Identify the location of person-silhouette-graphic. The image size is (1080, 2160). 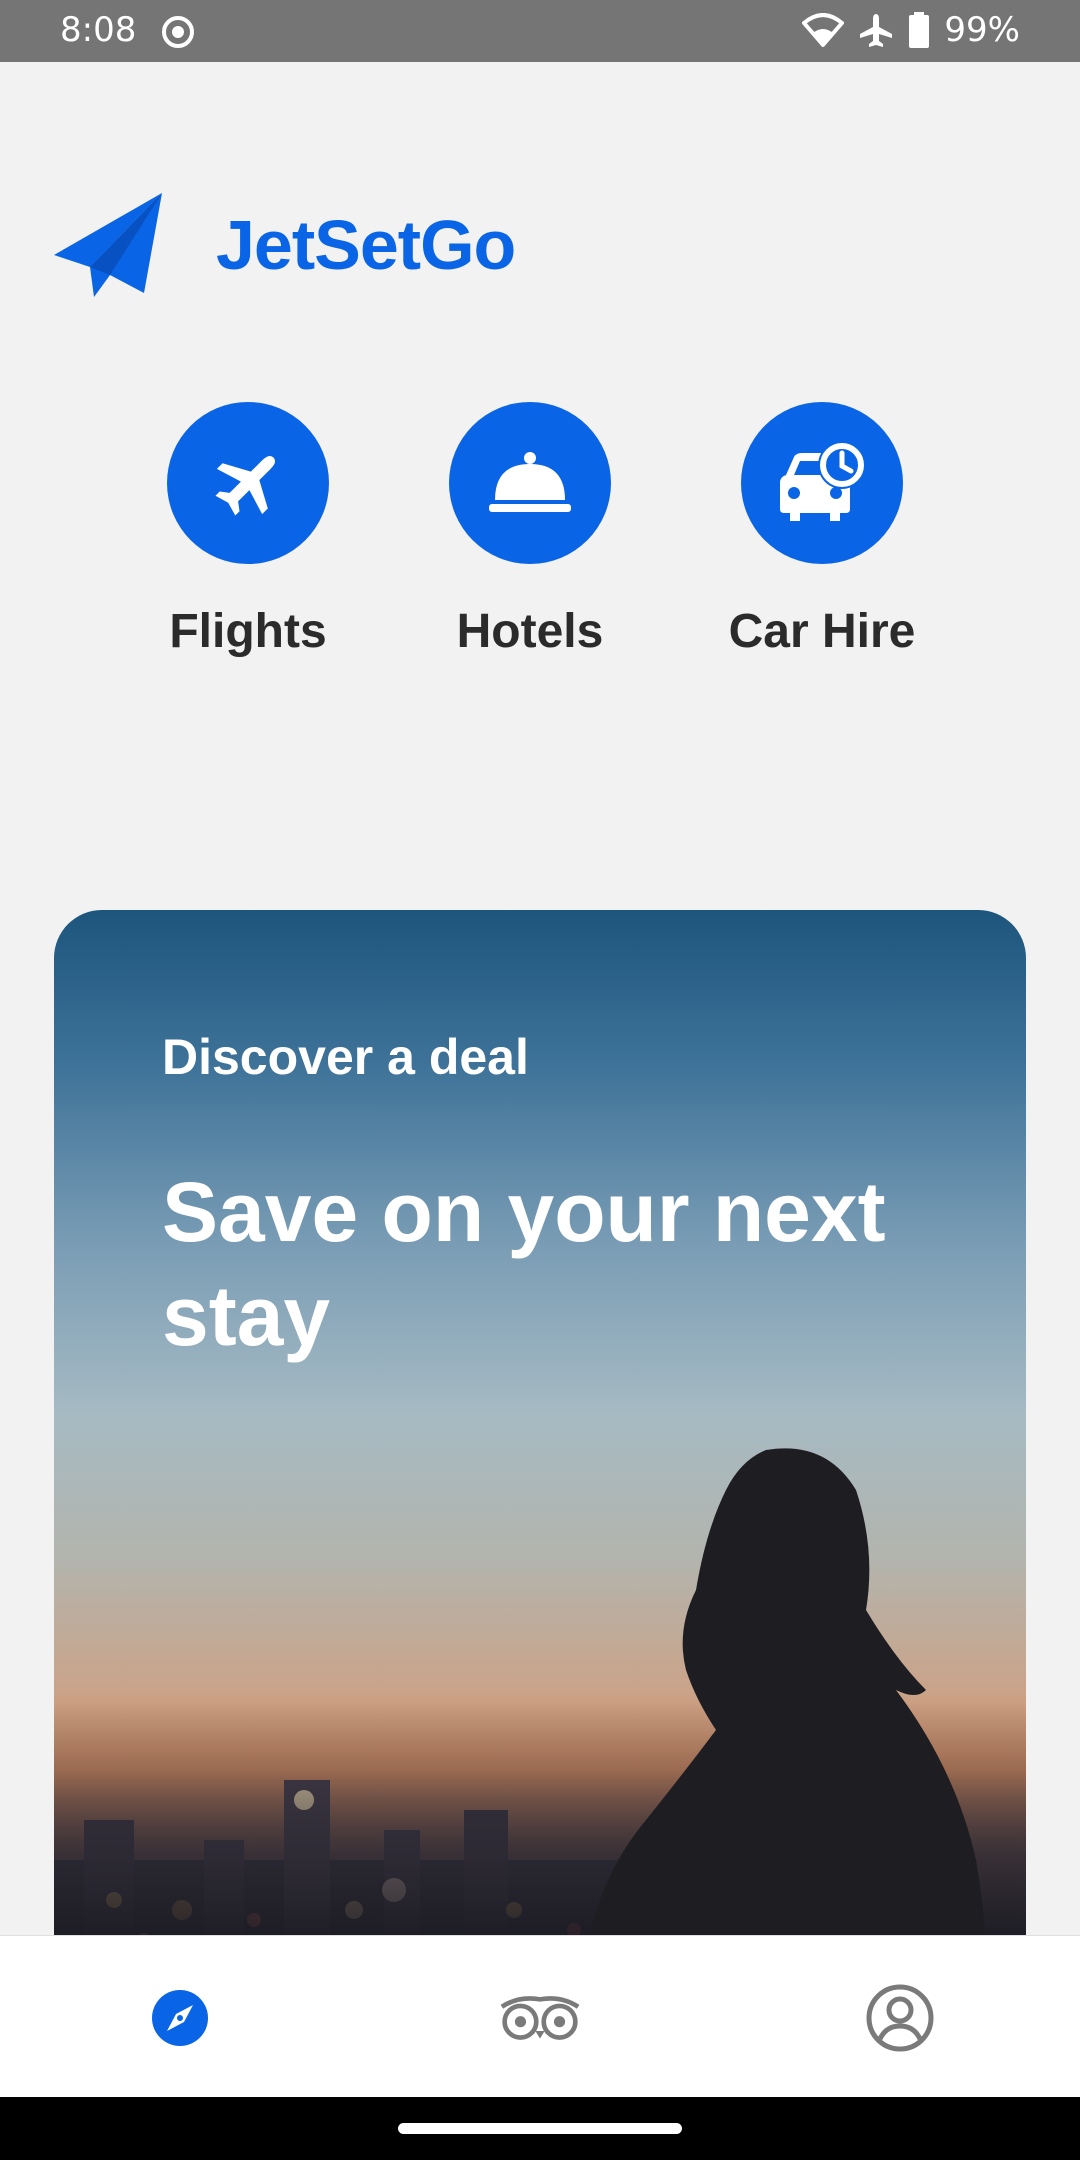
(786, 1704).